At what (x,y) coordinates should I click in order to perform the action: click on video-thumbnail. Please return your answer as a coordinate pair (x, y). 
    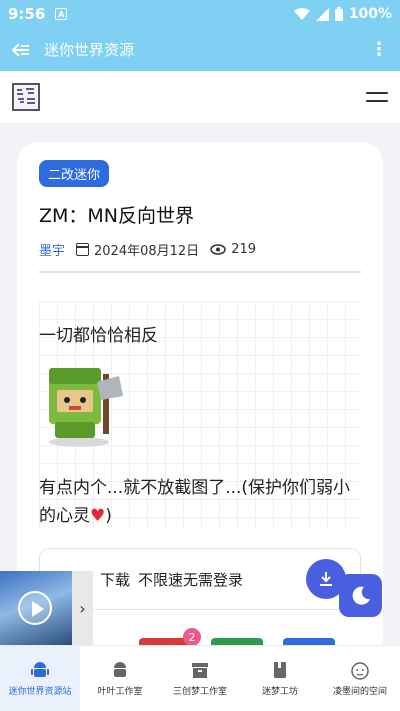
    Looking at the image, I should click on (36, 608).